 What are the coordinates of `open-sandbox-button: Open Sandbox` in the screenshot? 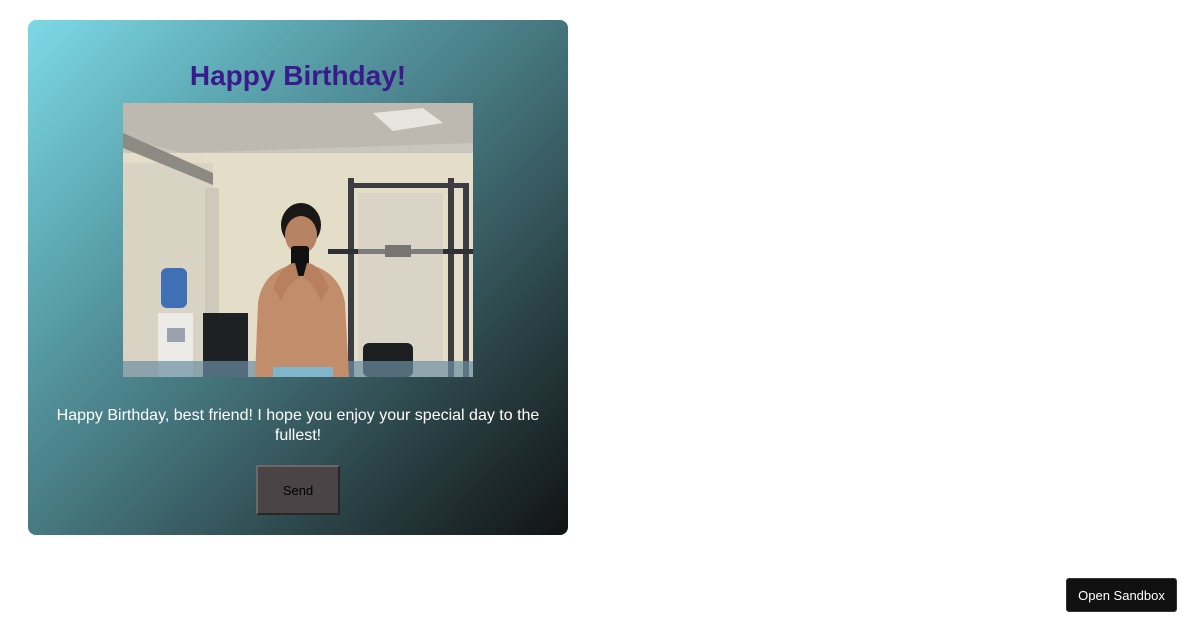 It's located at (1121, 595).